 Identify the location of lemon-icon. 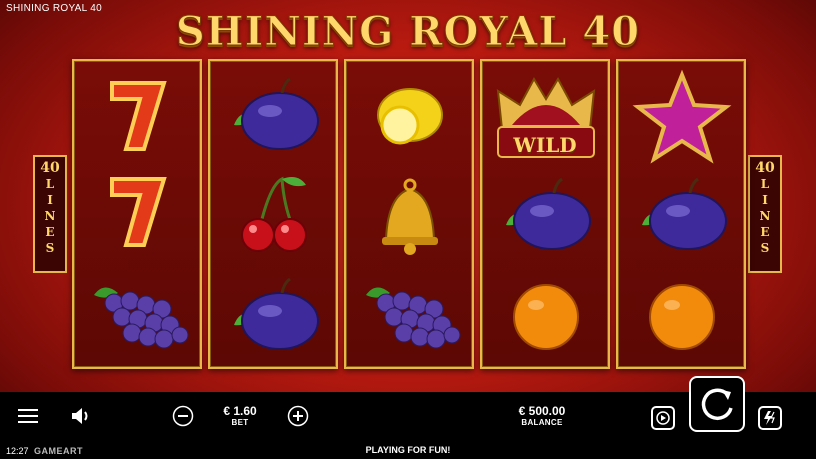
(410, 116).